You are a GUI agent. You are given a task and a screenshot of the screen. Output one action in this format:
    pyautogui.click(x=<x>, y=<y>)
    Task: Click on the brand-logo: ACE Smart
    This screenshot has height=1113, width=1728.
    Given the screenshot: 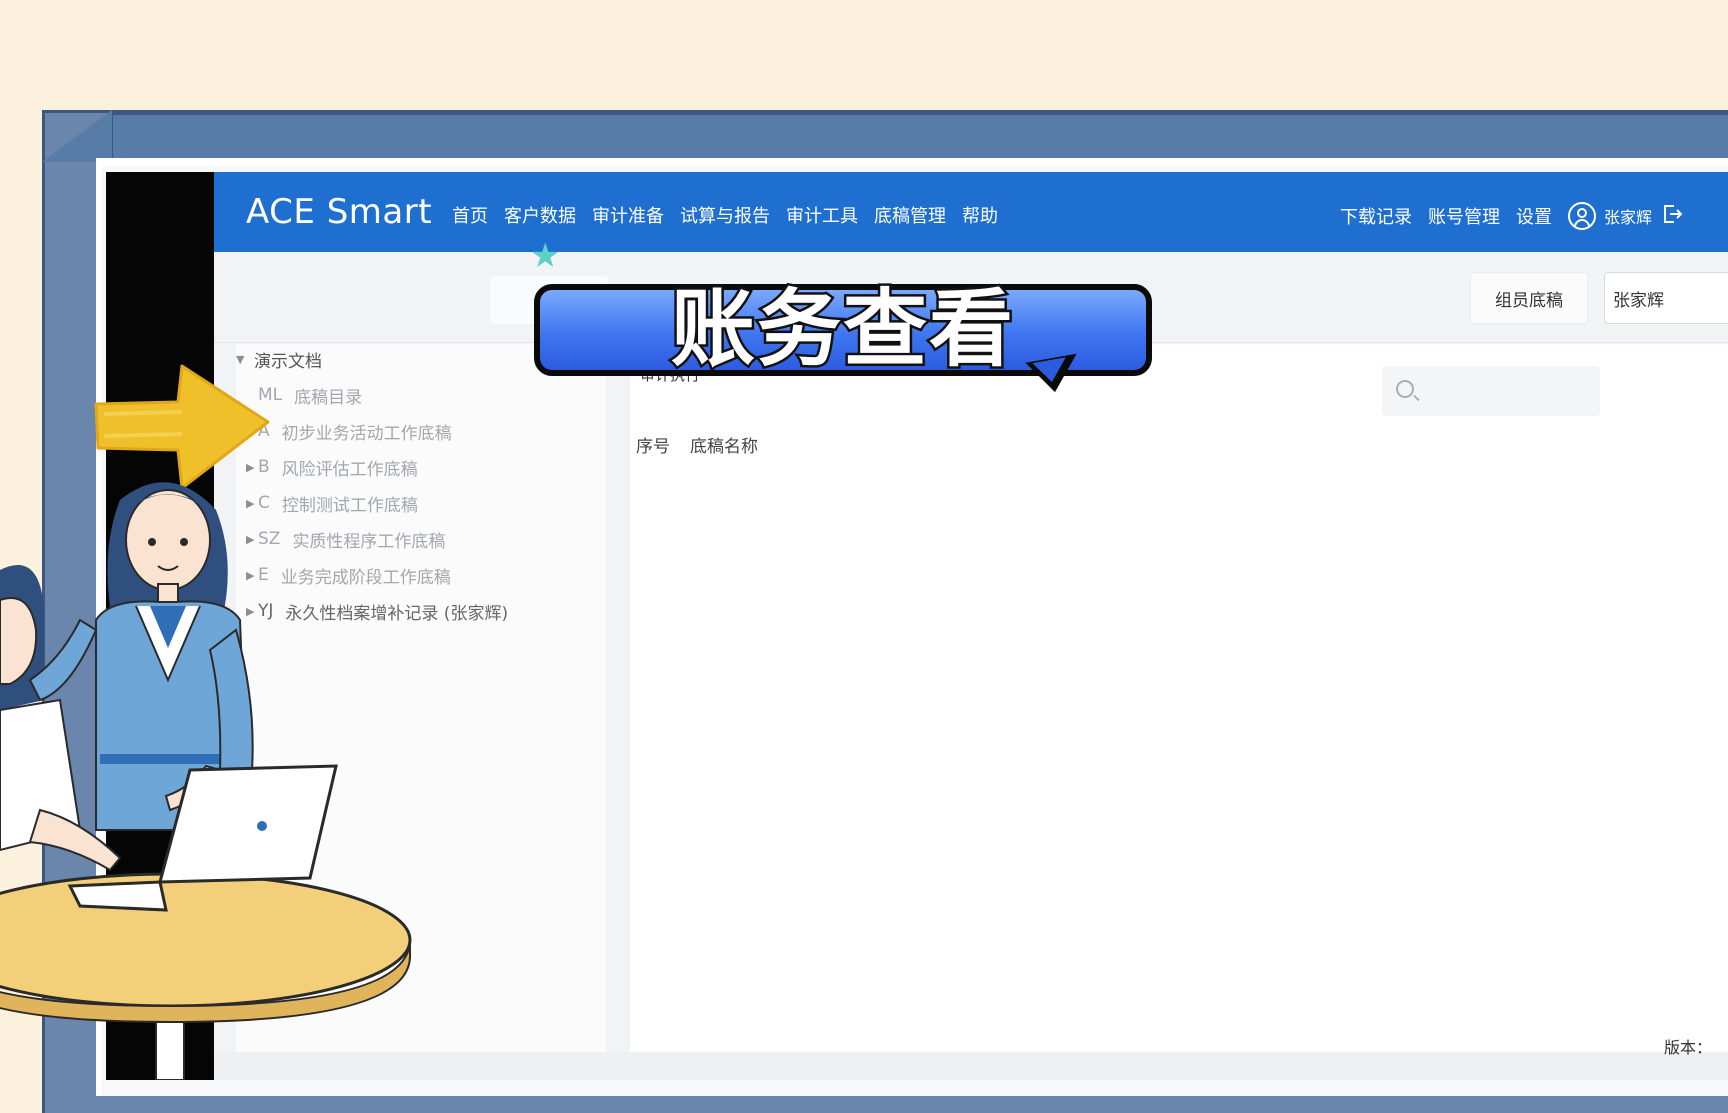 What is the action you would take?
    pyautogui.click(x=339, y=212)
    